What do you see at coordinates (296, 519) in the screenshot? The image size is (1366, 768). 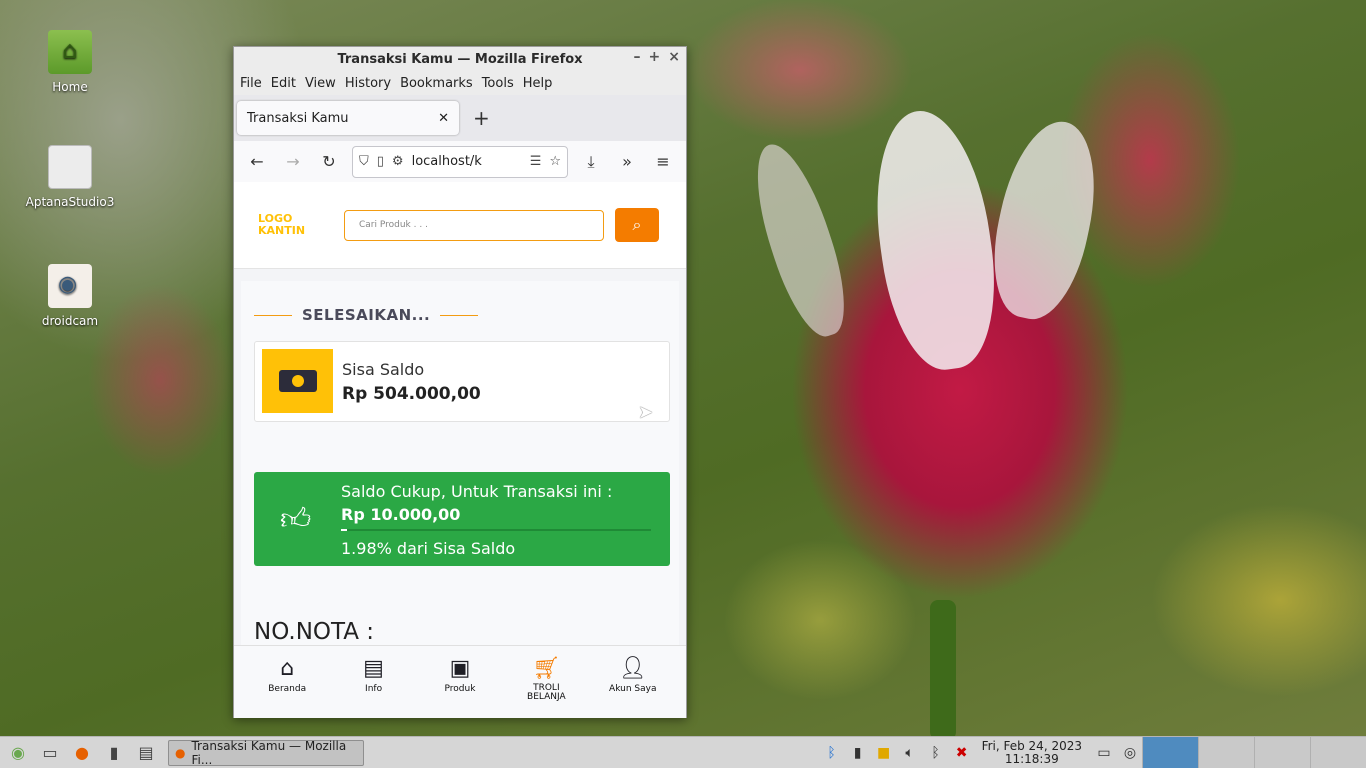 I see `thumbs-up-icon: 👍︎` at bounding box center [296, 519].